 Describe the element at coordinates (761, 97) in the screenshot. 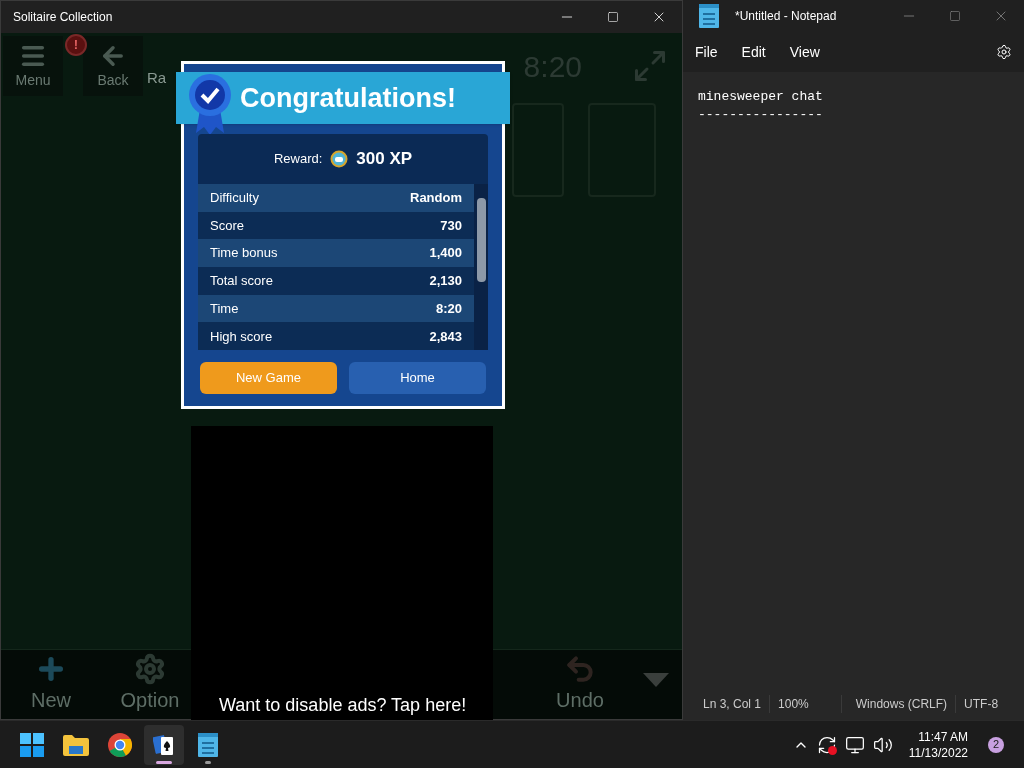

I see `text-line: minesweeper chat` at that location.